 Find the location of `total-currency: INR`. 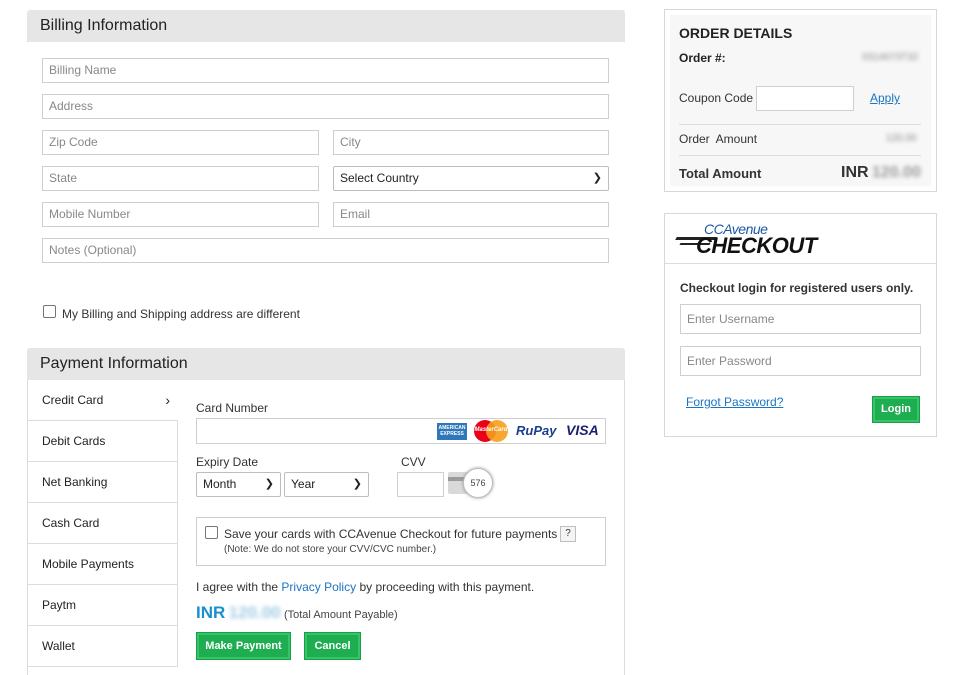

total-currency: INR is located at coordinates (855, 172).